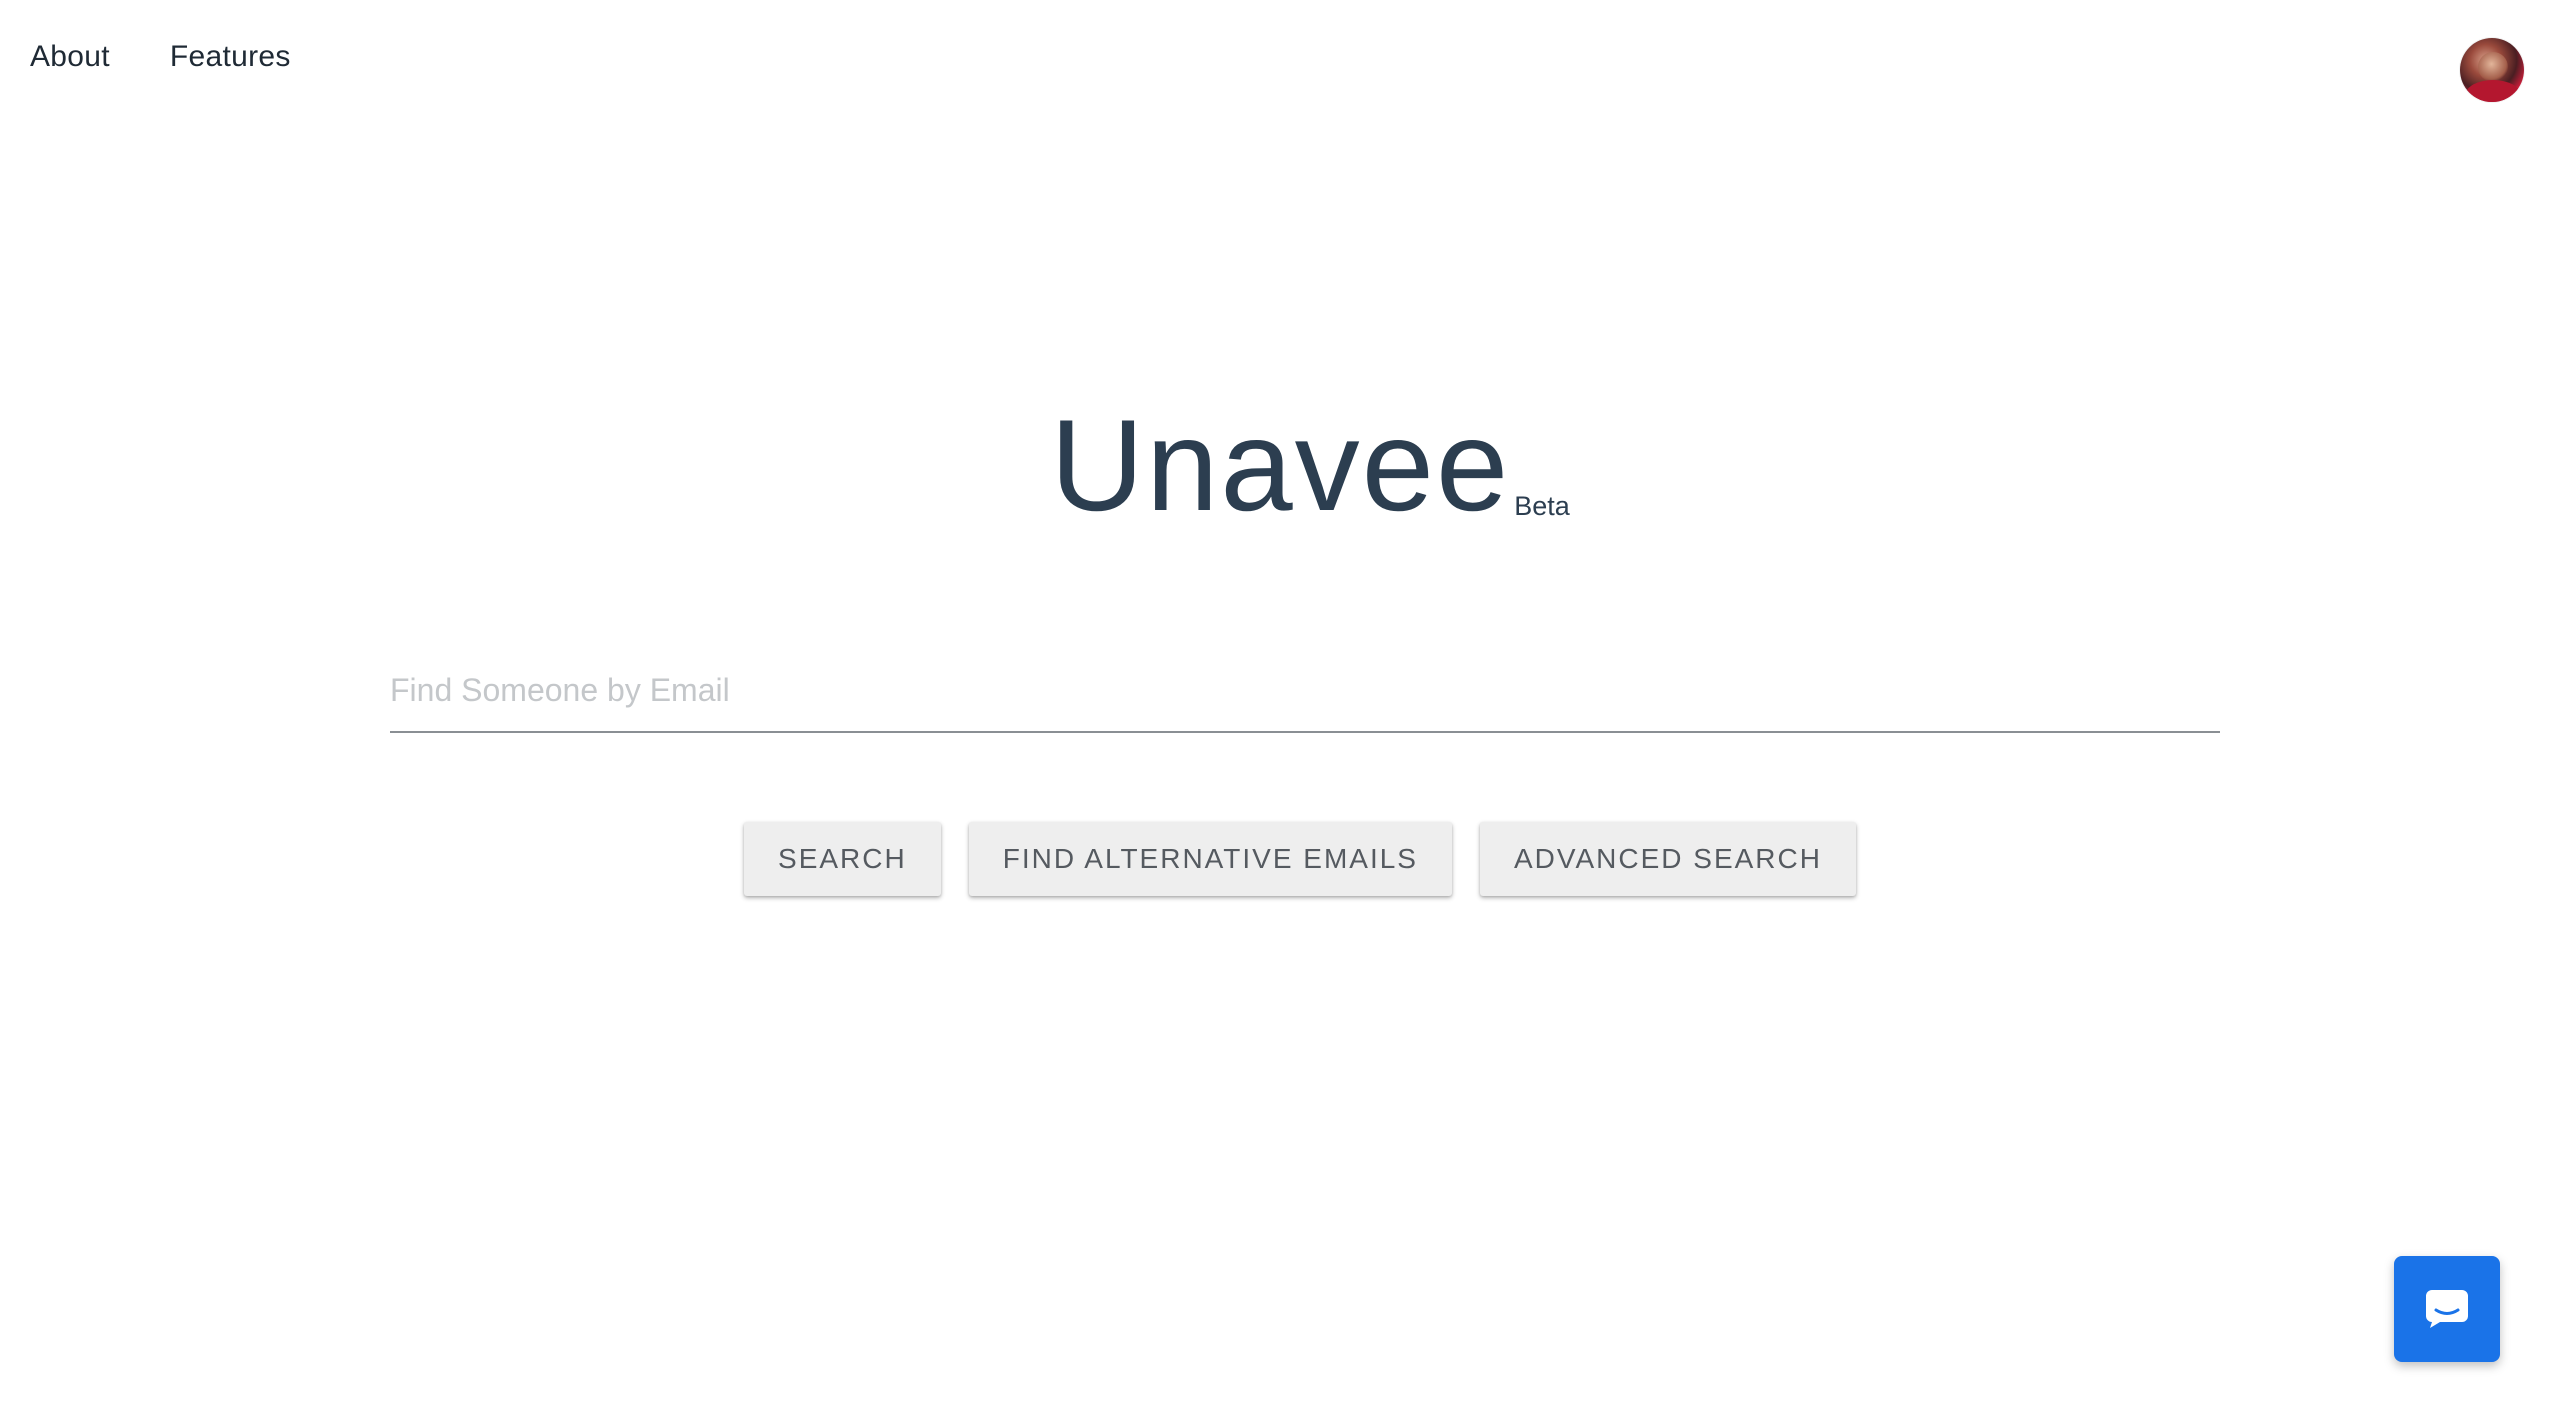 This screenshot has width=2560, height=1406. I want to click on avatar, so click(2492, 70).